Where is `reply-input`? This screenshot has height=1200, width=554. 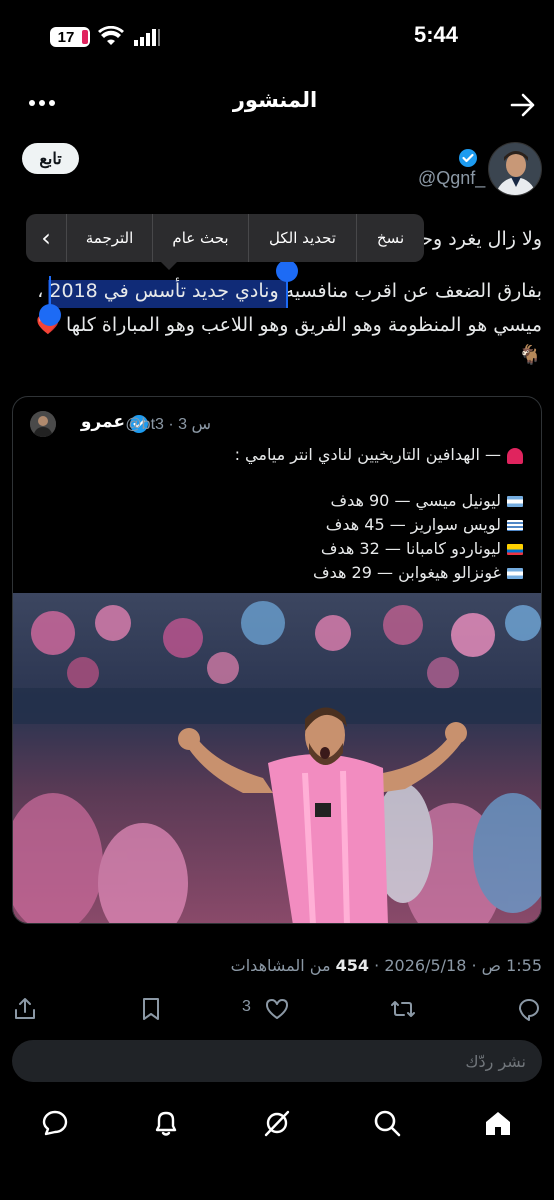 reply-input is located at coordinates (277, 1061).